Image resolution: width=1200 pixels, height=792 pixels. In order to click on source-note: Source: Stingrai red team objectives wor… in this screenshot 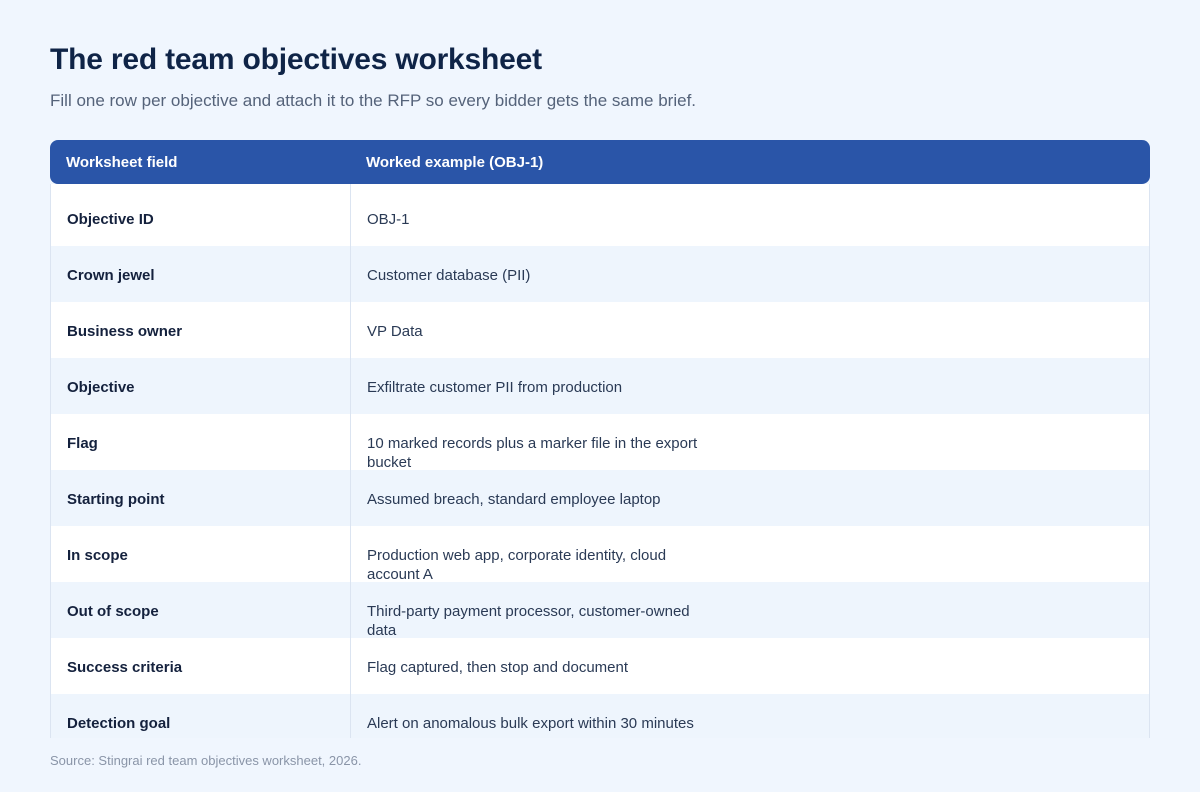, I will do `click(206, 760)`.